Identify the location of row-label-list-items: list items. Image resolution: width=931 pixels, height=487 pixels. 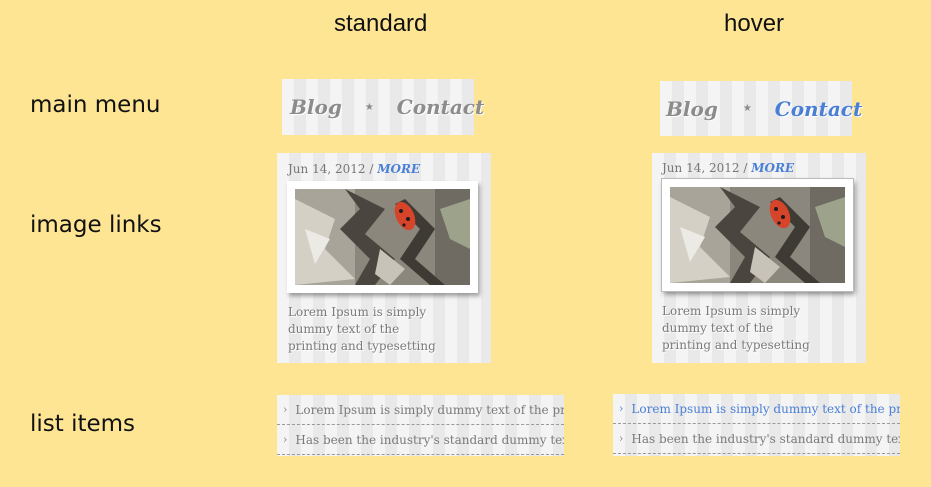
(83, 424).